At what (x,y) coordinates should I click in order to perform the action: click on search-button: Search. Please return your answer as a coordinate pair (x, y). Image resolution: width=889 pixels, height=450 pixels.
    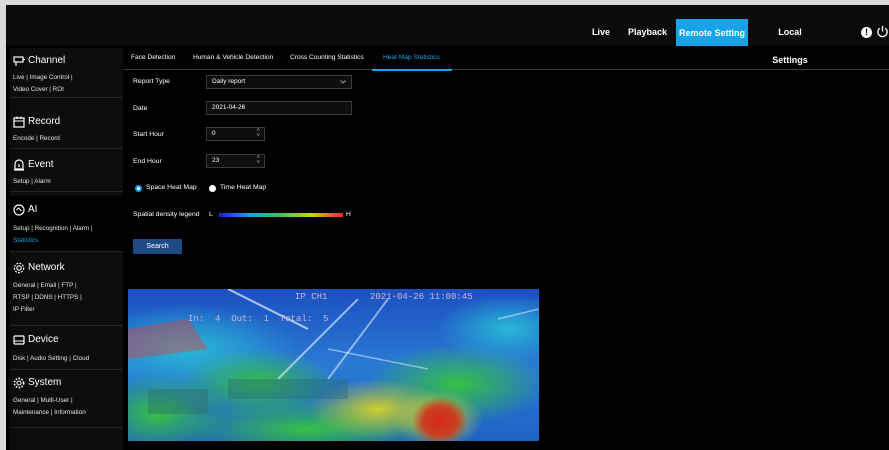
    Looking at the image, I should click on (157, 246).